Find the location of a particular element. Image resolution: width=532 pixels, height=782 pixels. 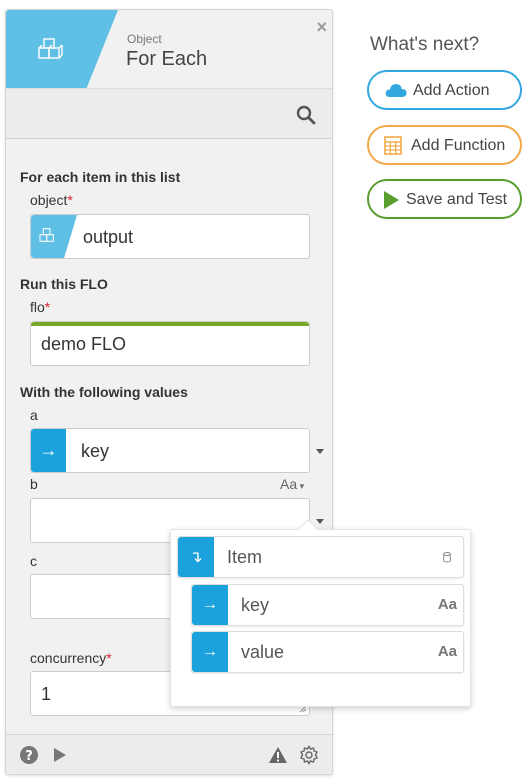

panel-footer: ? is located at coordinates (169, 754).